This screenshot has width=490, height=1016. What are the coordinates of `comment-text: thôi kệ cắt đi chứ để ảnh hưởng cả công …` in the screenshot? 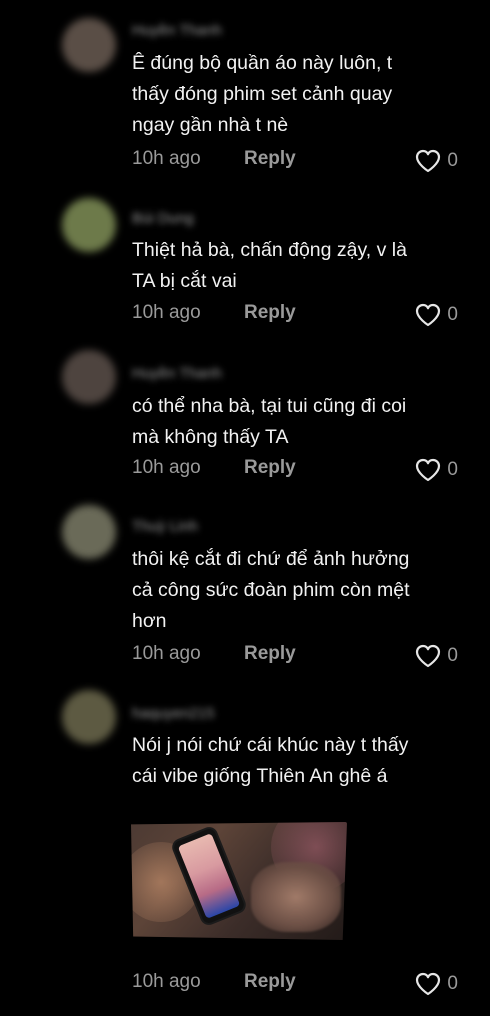 It's located at (271, 590).